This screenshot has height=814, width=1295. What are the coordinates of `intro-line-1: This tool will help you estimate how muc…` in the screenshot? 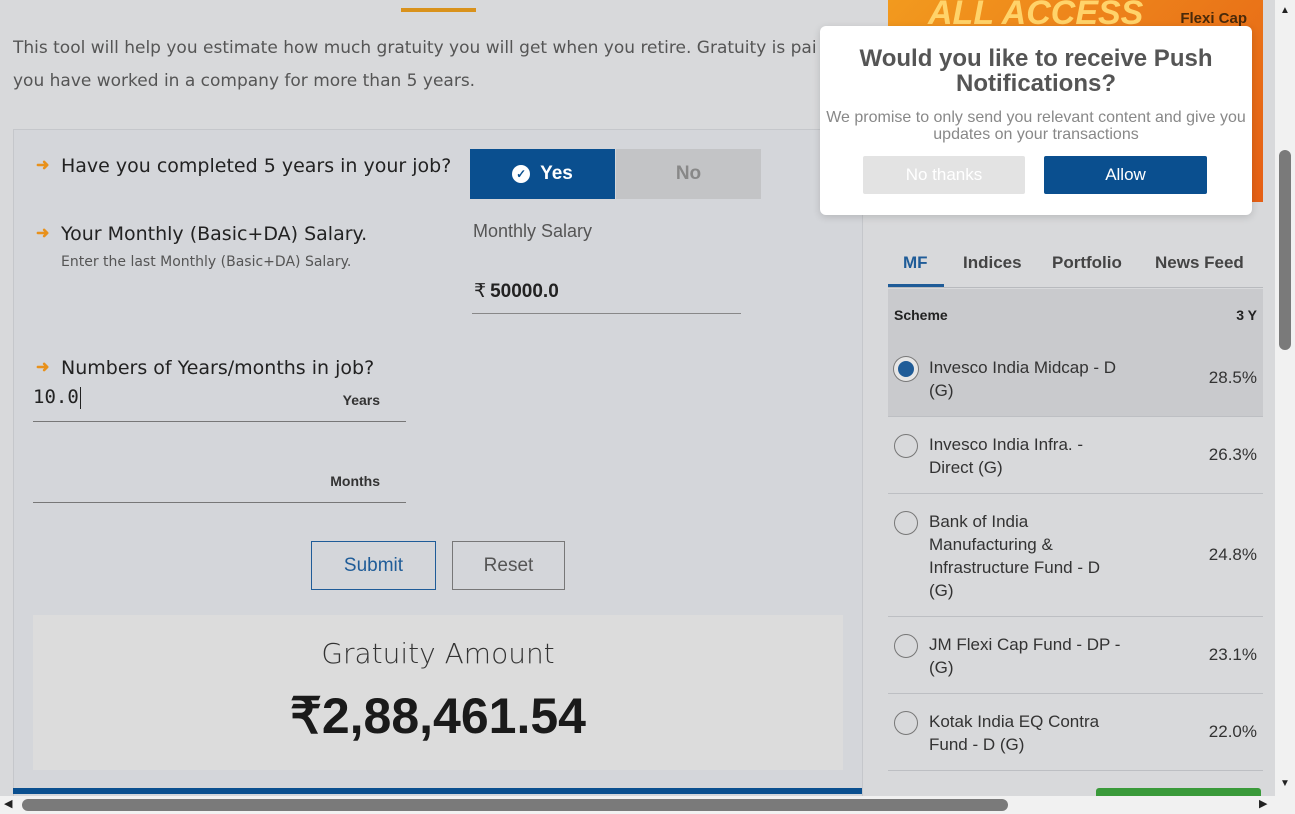 It's located at (415, 48).